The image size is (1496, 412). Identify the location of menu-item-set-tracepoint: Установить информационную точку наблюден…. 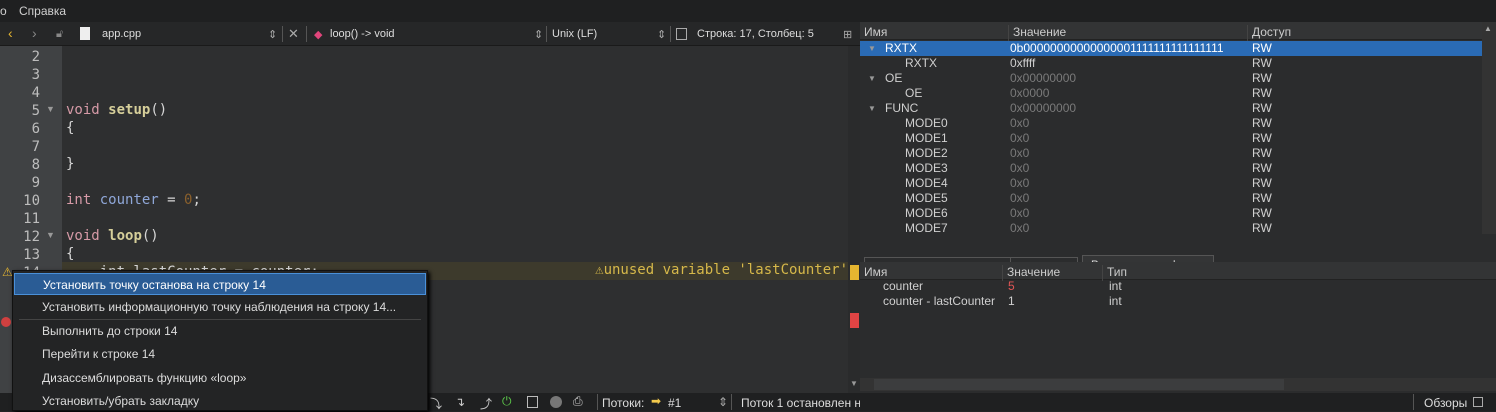
(220, 307).